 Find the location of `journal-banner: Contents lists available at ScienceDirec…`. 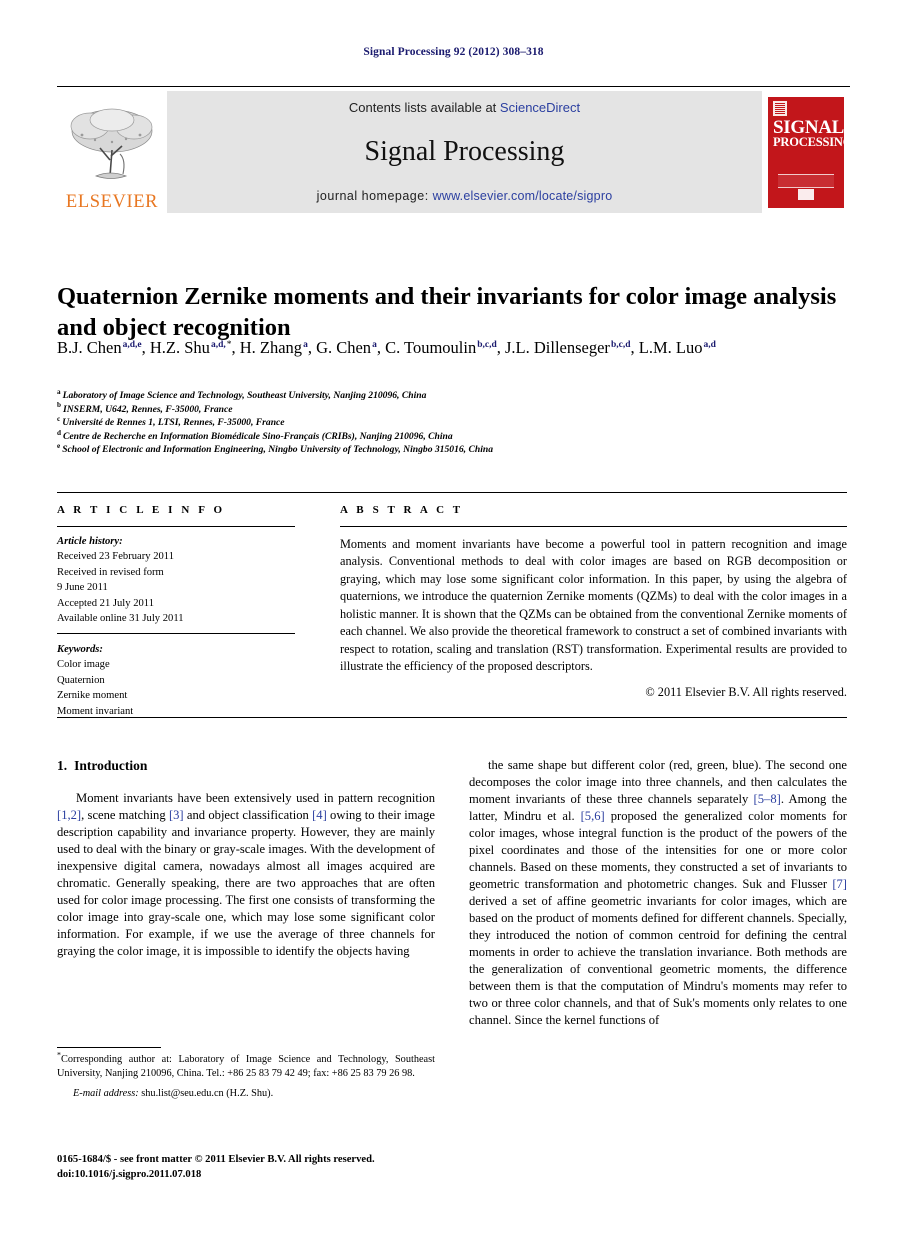

journal-banner: Contents lists available at ScienceDirec… is located at coordinates (464, 152).